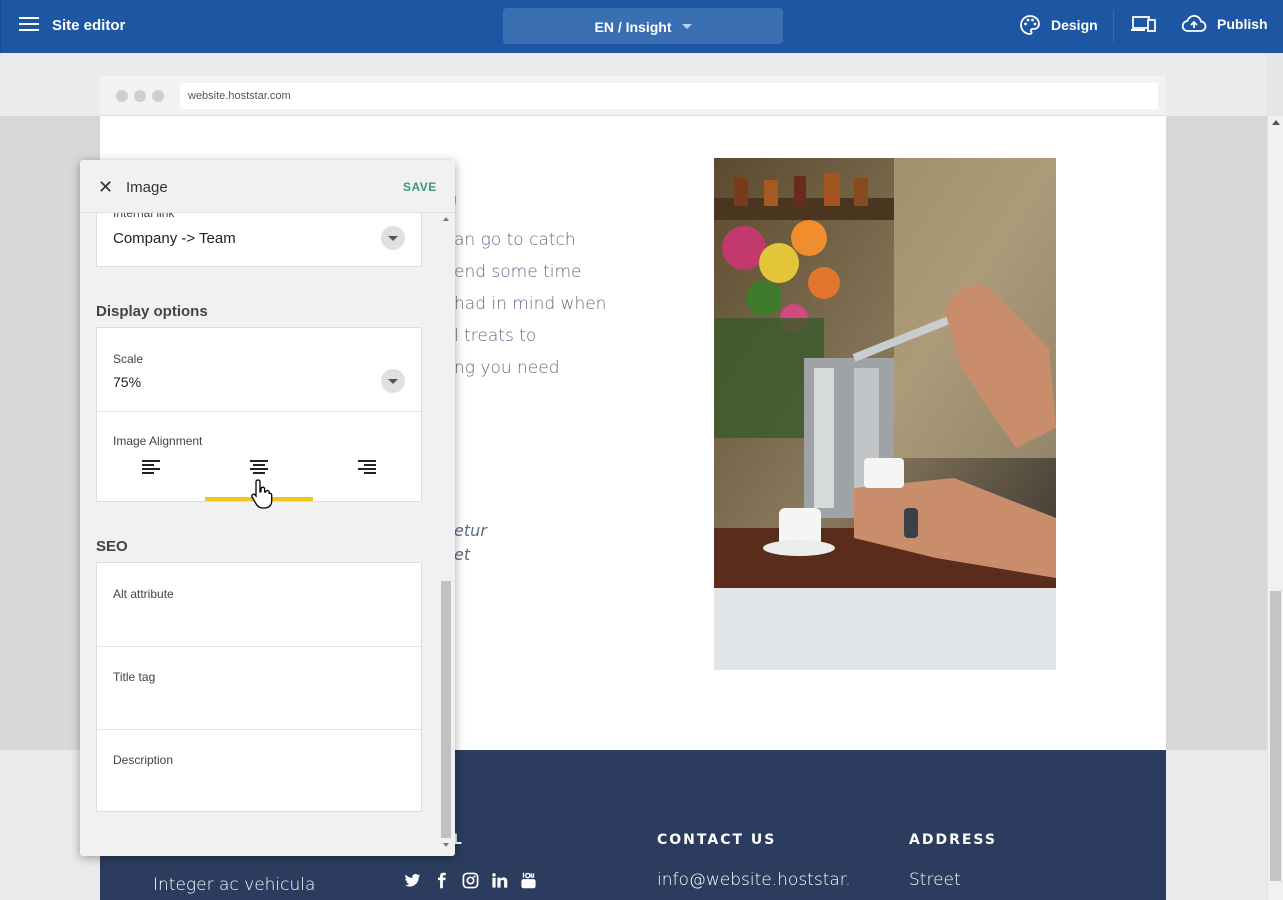  Describe the element at coordinates (143, 594) in the screenshot. I see `alt-attribute-label: Alt attribute` at that location.